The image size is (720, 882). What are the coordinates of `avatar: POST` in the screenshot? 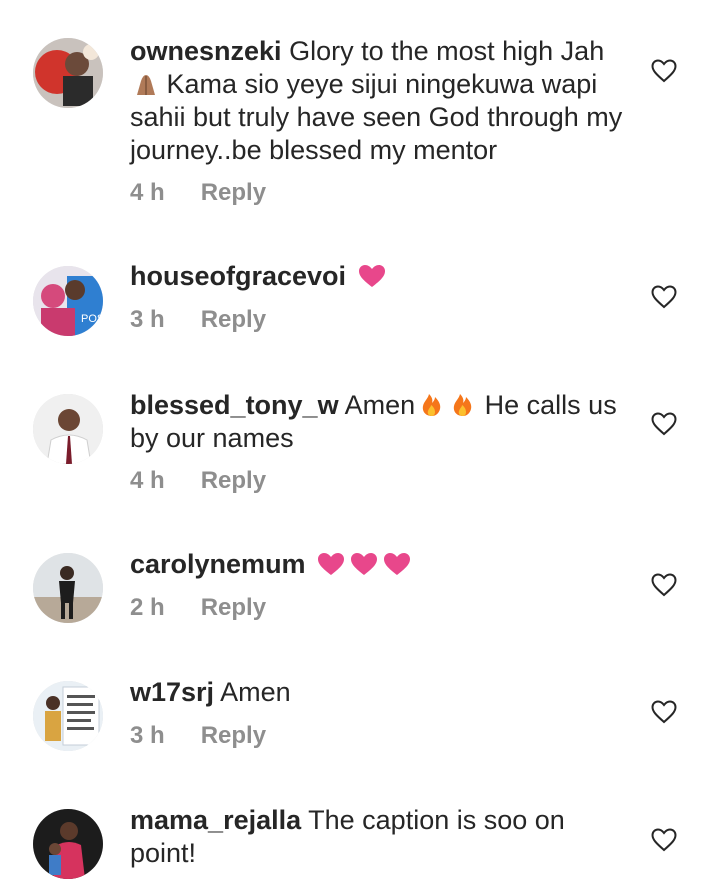 It's located at (68, 301).